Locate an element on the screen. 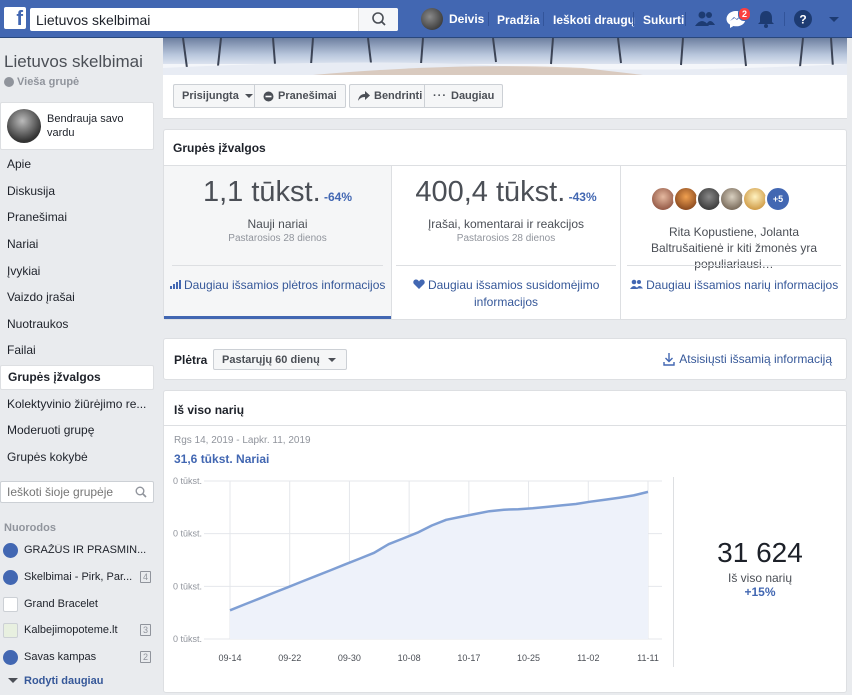 The width and height of the screenshot is (852, 695). x-tick-label: 09-30 is located at coordinates (349, 658).